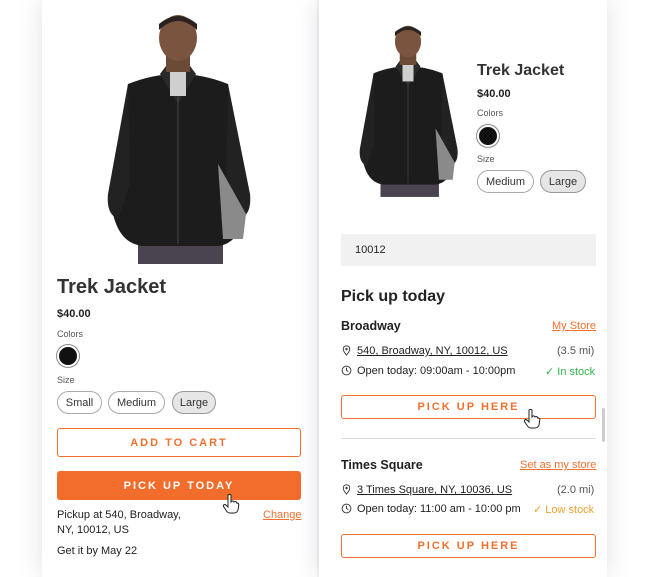 This screenshot has width=648, height=577. I want to click on store-name-times-square: Times Square, so click(382, 465).